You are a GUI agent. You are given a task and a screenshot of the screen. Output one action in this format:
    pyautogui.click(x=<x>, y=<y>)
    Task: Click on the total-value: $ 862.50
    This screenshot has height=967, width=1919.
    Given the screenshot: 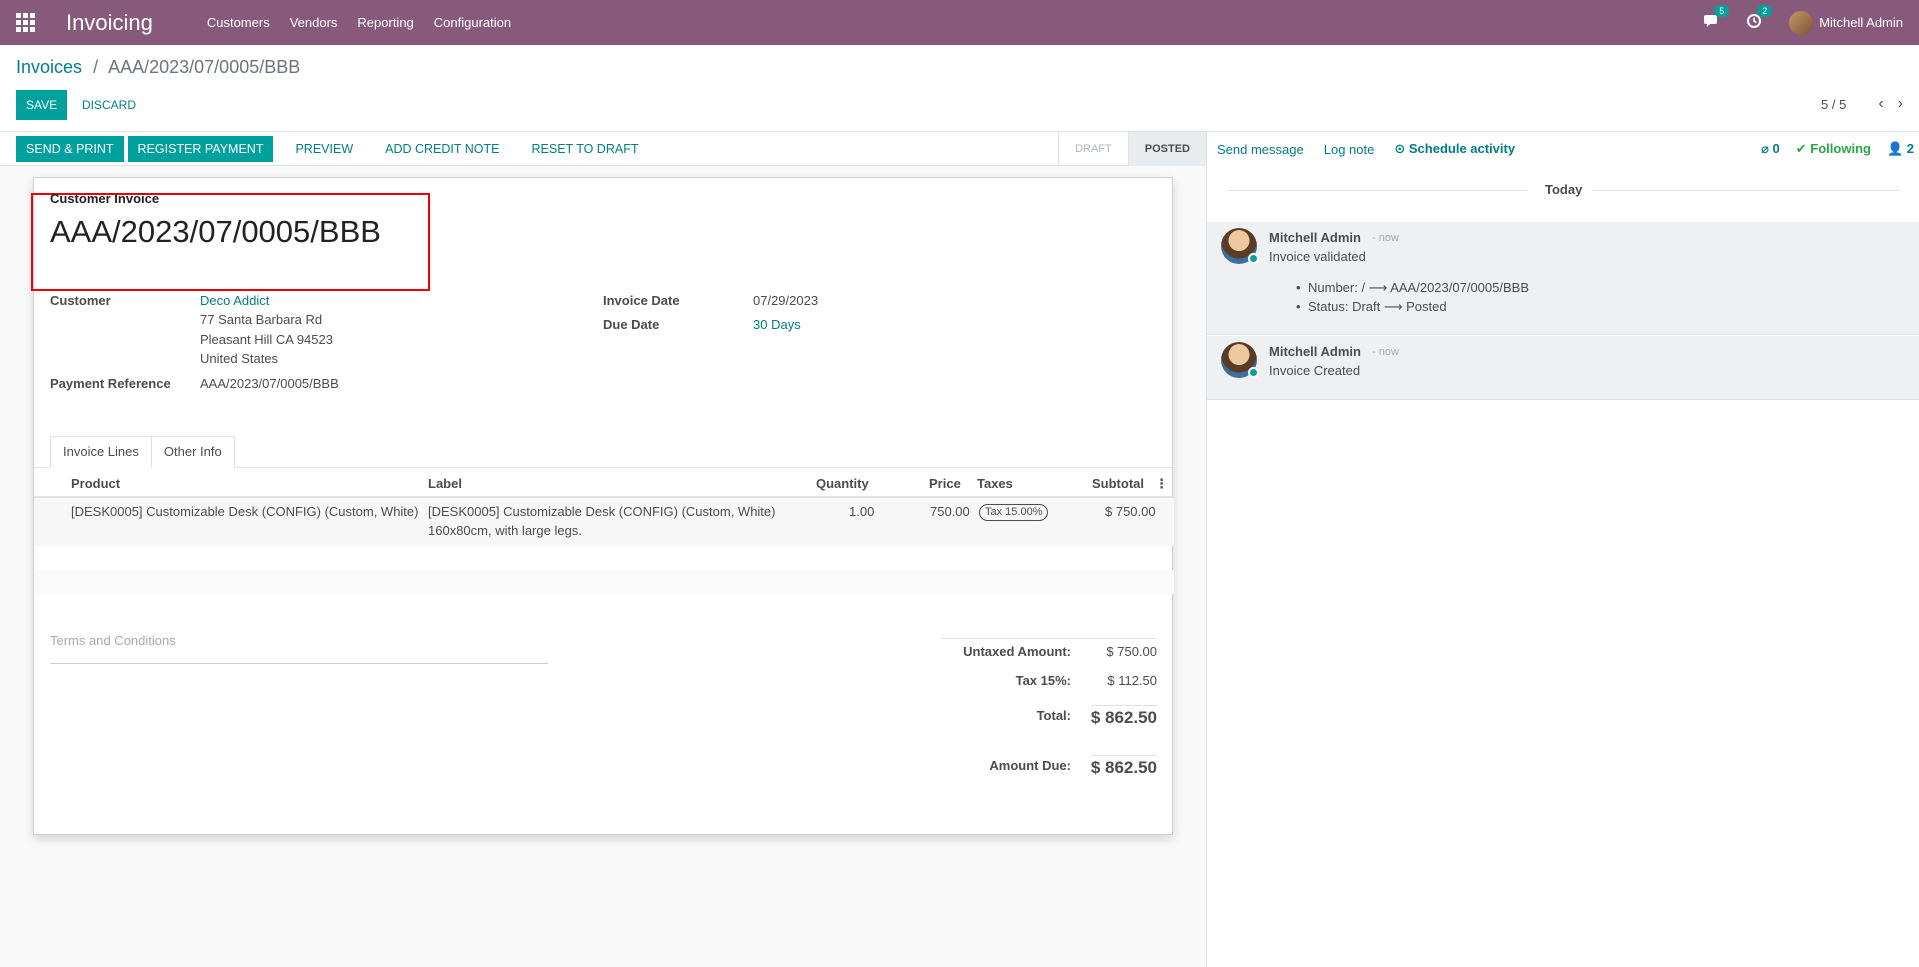 What is the action you would take?
    pyautogui.click(x=1123, y=716)
    